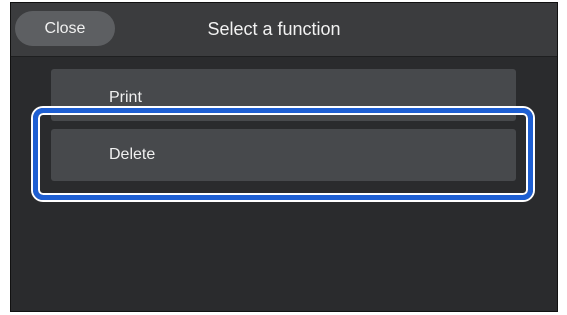 The image size is (567, 315). What do you see at coordinates (283, 95) in the screenshot?
I see `menu-item-print: Print` at bounding box center [283, 95].